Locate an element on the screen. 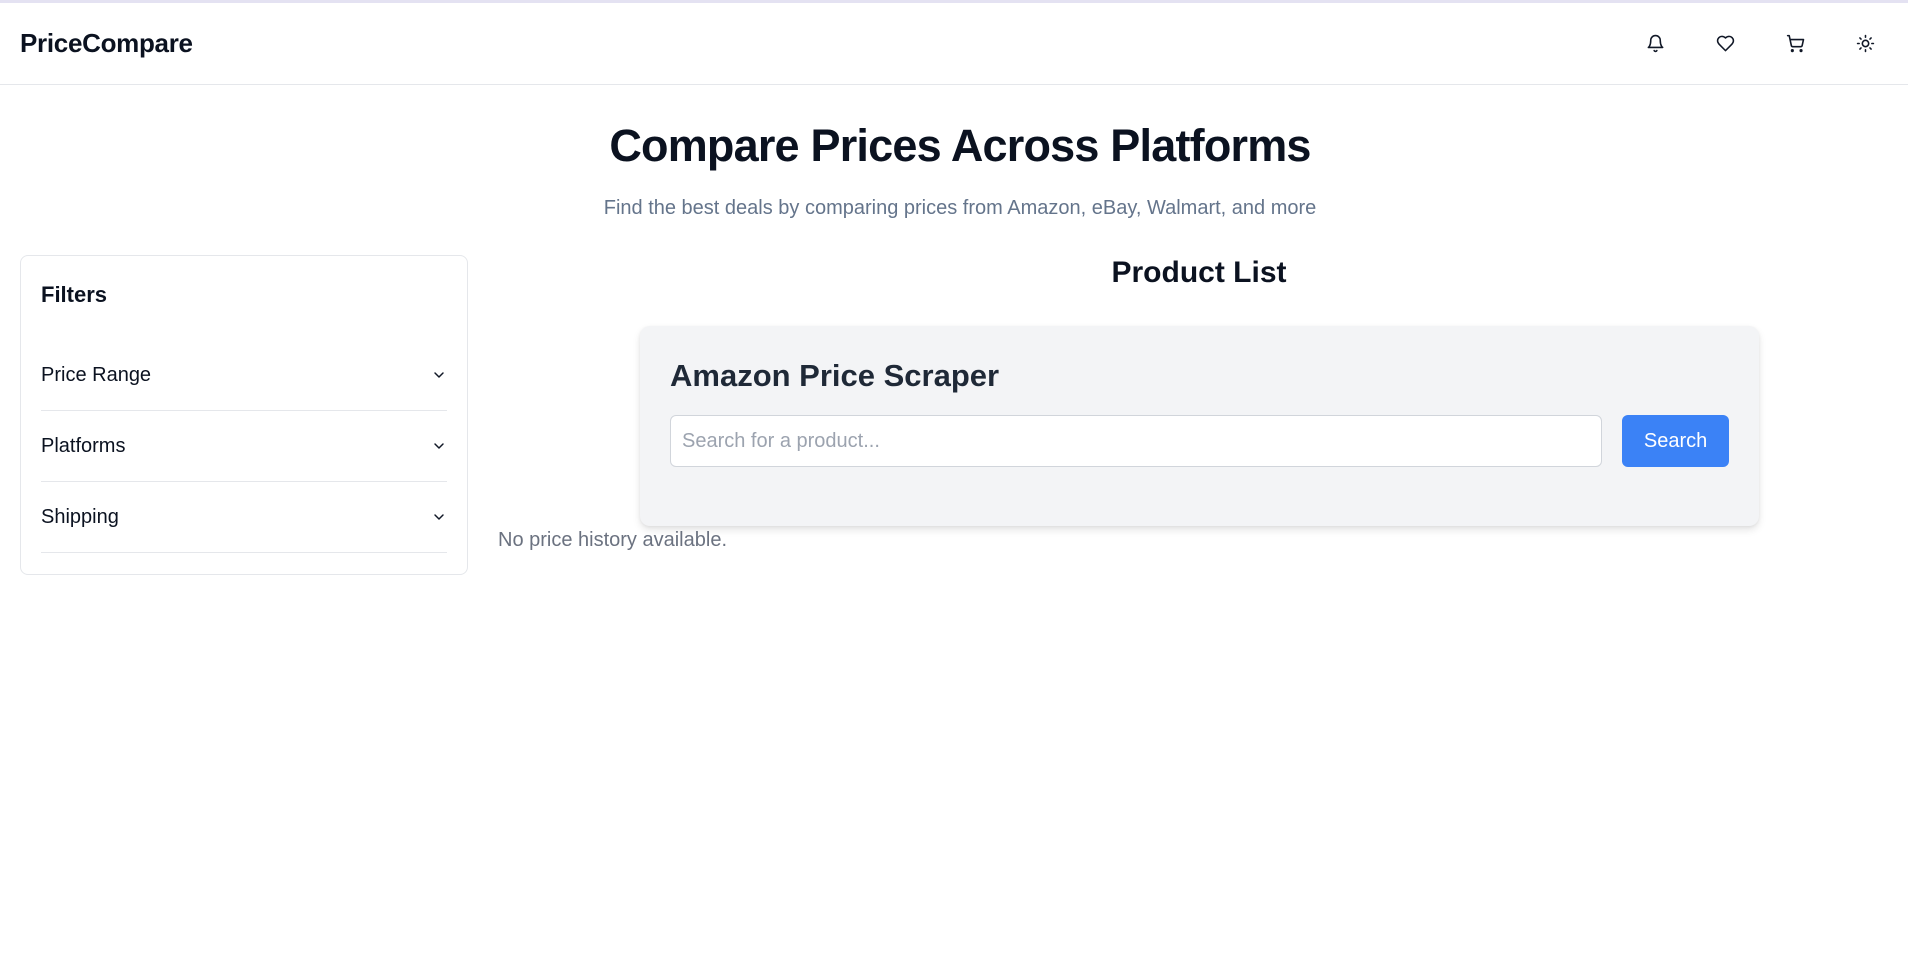  cart-icon is located at coordinates (1795, 43).